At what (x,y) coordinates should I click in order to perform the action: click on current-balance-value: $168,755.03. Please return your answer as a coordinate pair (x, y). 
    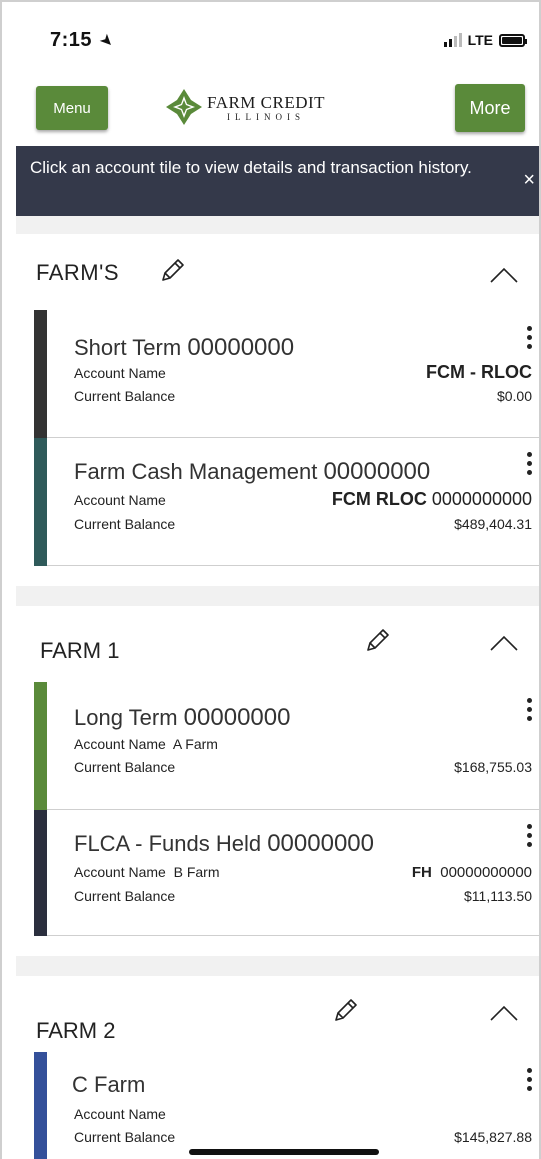
    Looking at the image, I should click on (493, 767).